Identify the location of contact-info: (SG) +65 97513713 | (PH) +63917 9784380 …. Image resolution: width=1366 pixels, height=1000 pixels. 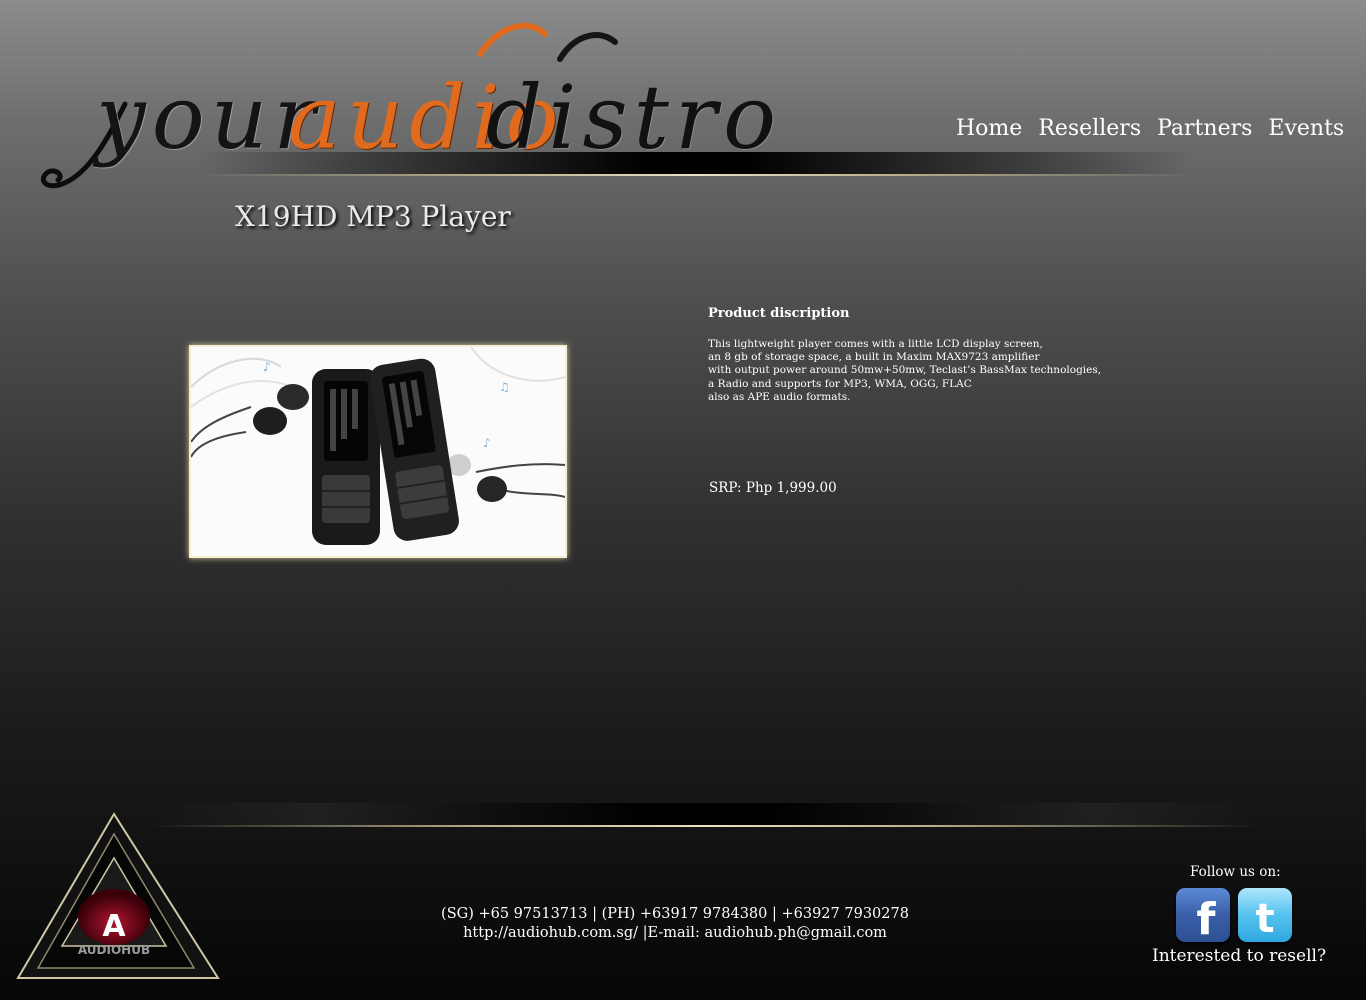
(675, 924).